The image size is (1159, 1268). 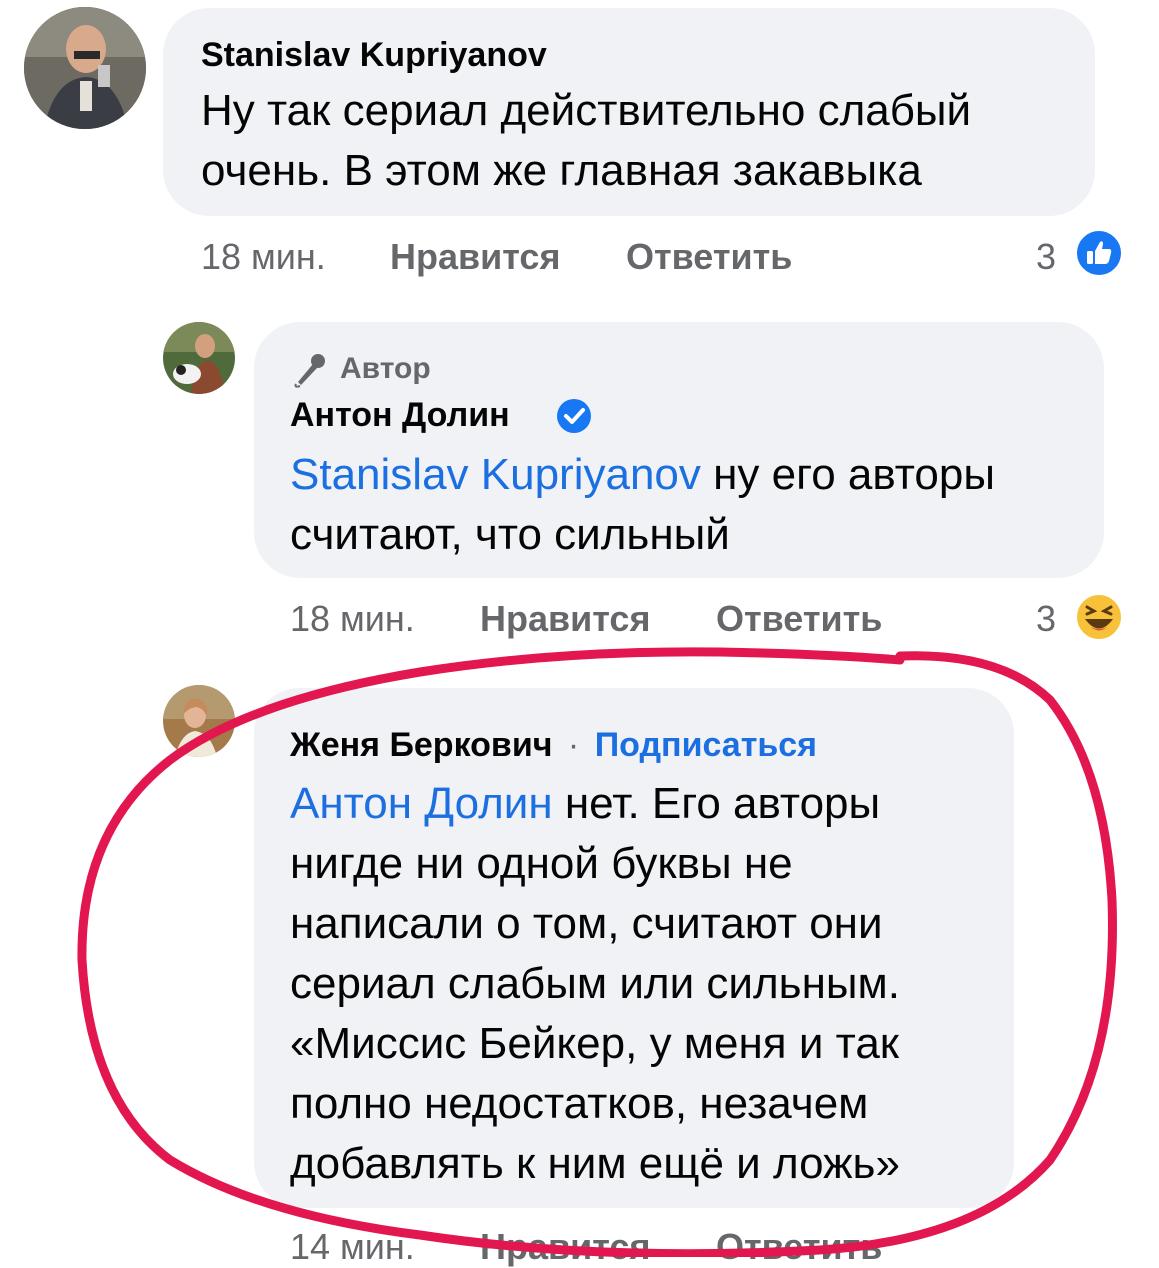 I want to click on comment-text-line: считают, что сильный, so click(x=510, y=534).